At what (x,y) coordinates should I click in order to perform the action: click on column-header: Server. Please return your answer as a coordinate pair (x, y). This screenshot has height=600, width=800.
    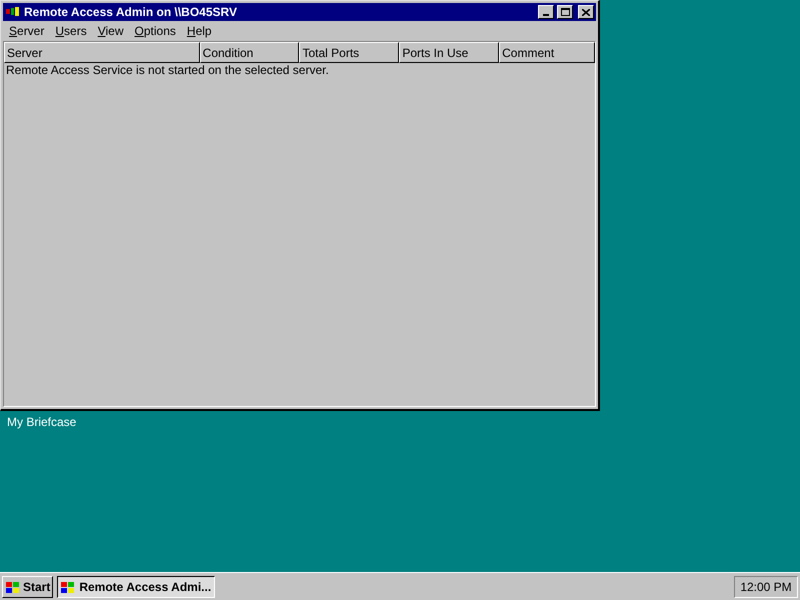
    Looking at the image, I should click on (102, 52).